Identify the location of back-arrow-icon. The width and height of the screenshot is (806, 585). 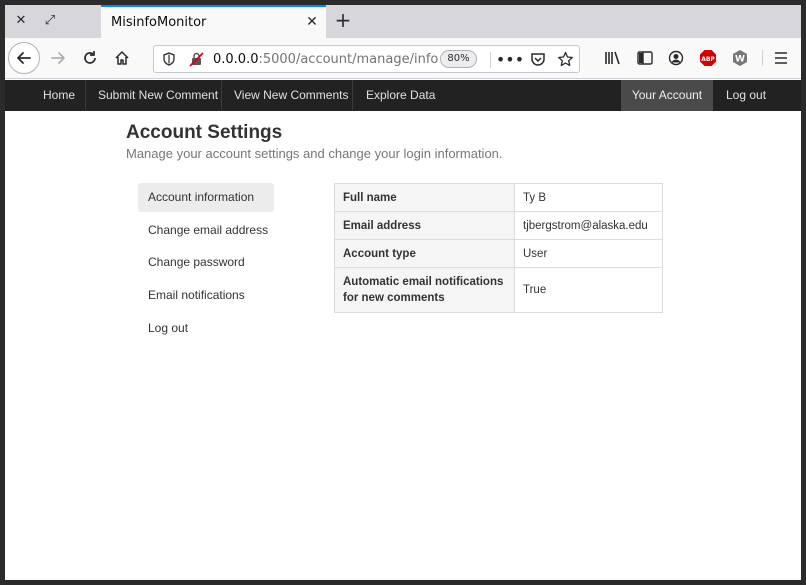
(24, 58).